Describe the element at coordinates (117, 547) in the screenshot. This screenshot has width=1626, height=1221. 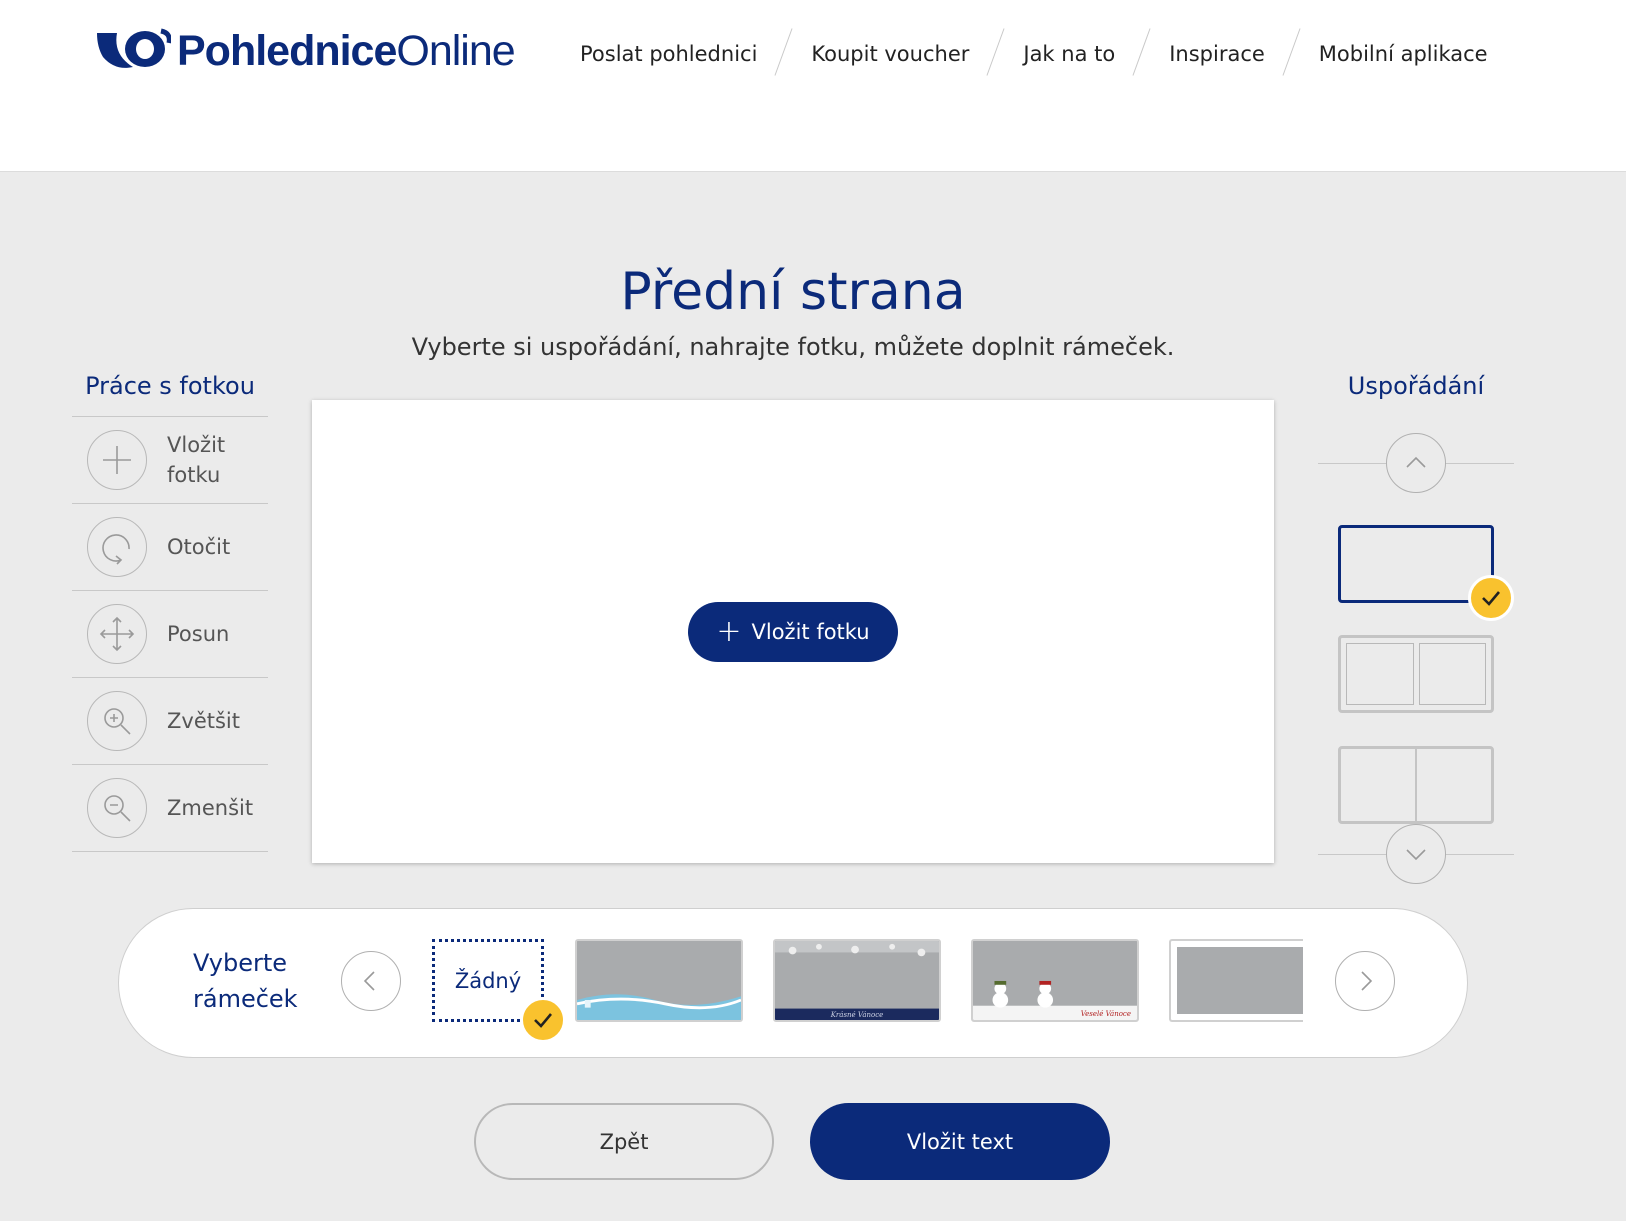
I see `rotate-icon` at that location.